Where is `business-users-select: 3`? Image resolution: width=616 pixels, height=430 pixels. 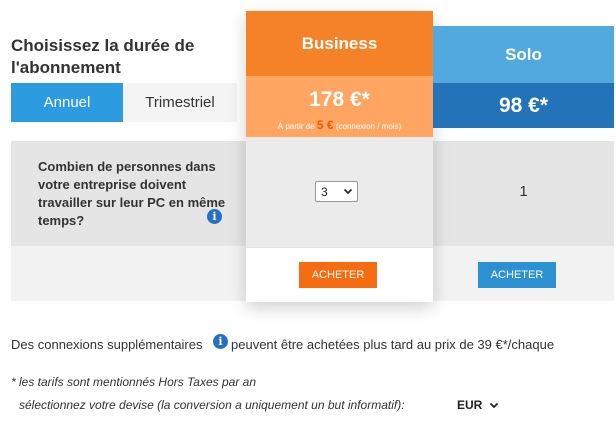 business-users-select: 3 is located at coordinates (336, 191).